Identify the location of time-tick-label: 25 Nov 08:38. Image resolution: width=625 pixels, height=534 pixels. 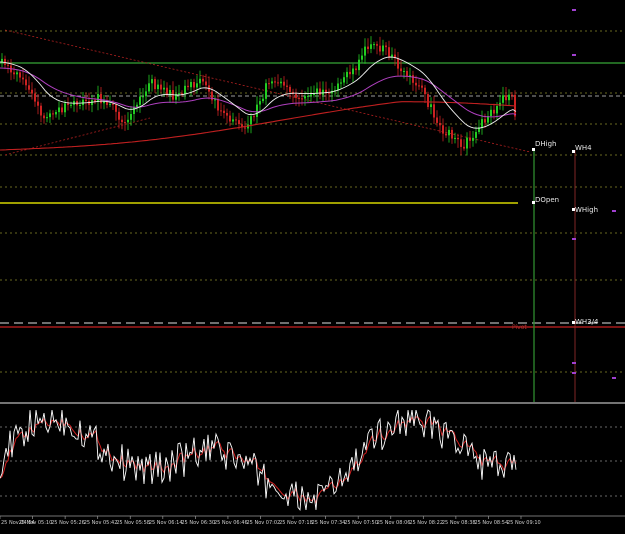
(459, 523).